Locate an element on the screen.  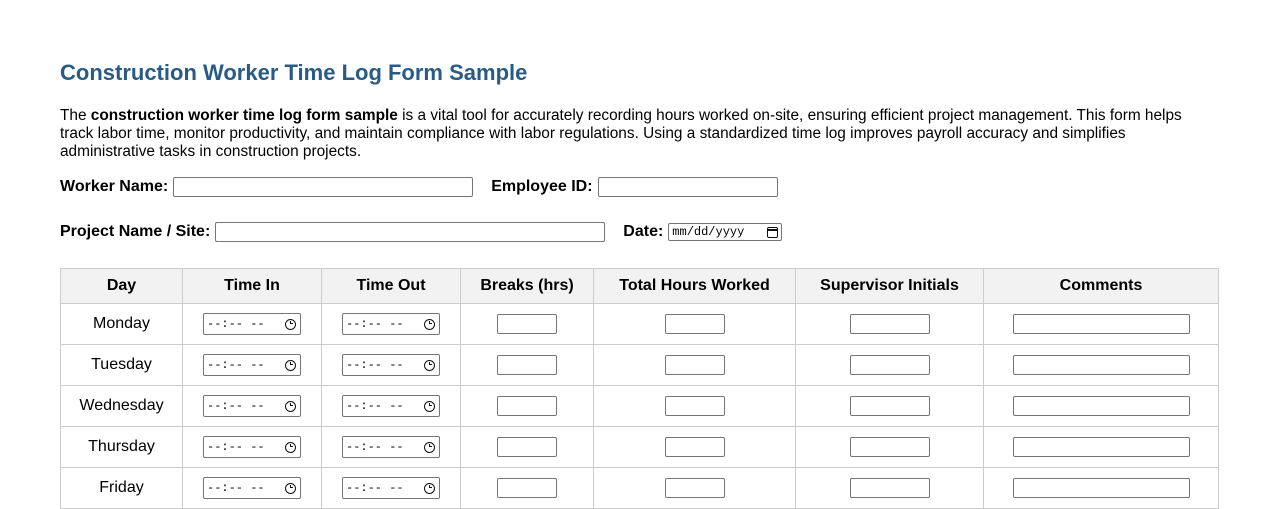
date-label: Date: is located at coordinates (643, 231).